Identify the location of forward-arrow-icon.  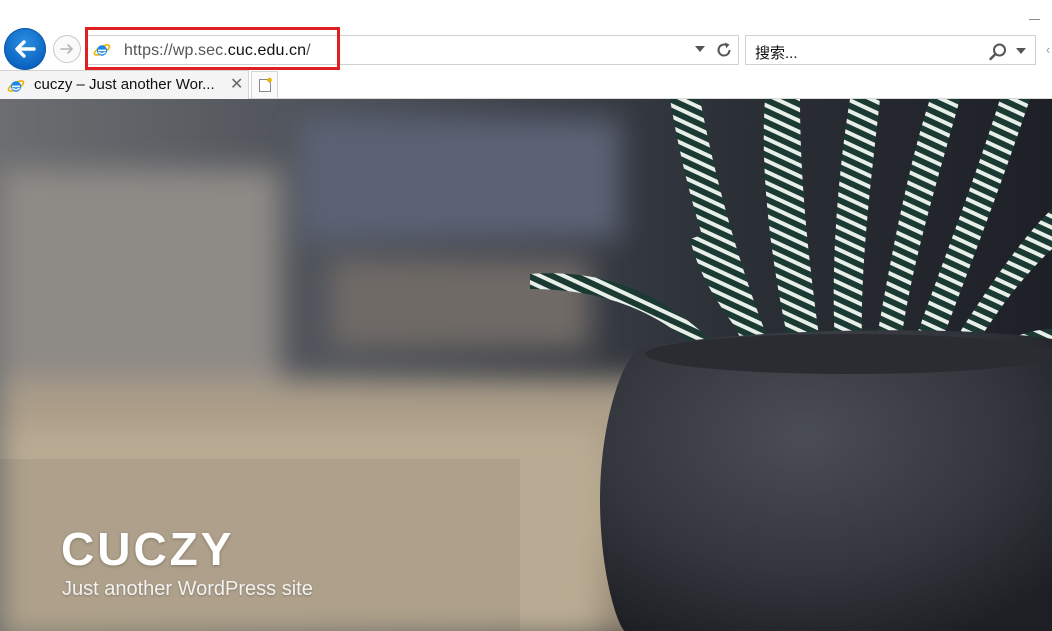
(66, 49).